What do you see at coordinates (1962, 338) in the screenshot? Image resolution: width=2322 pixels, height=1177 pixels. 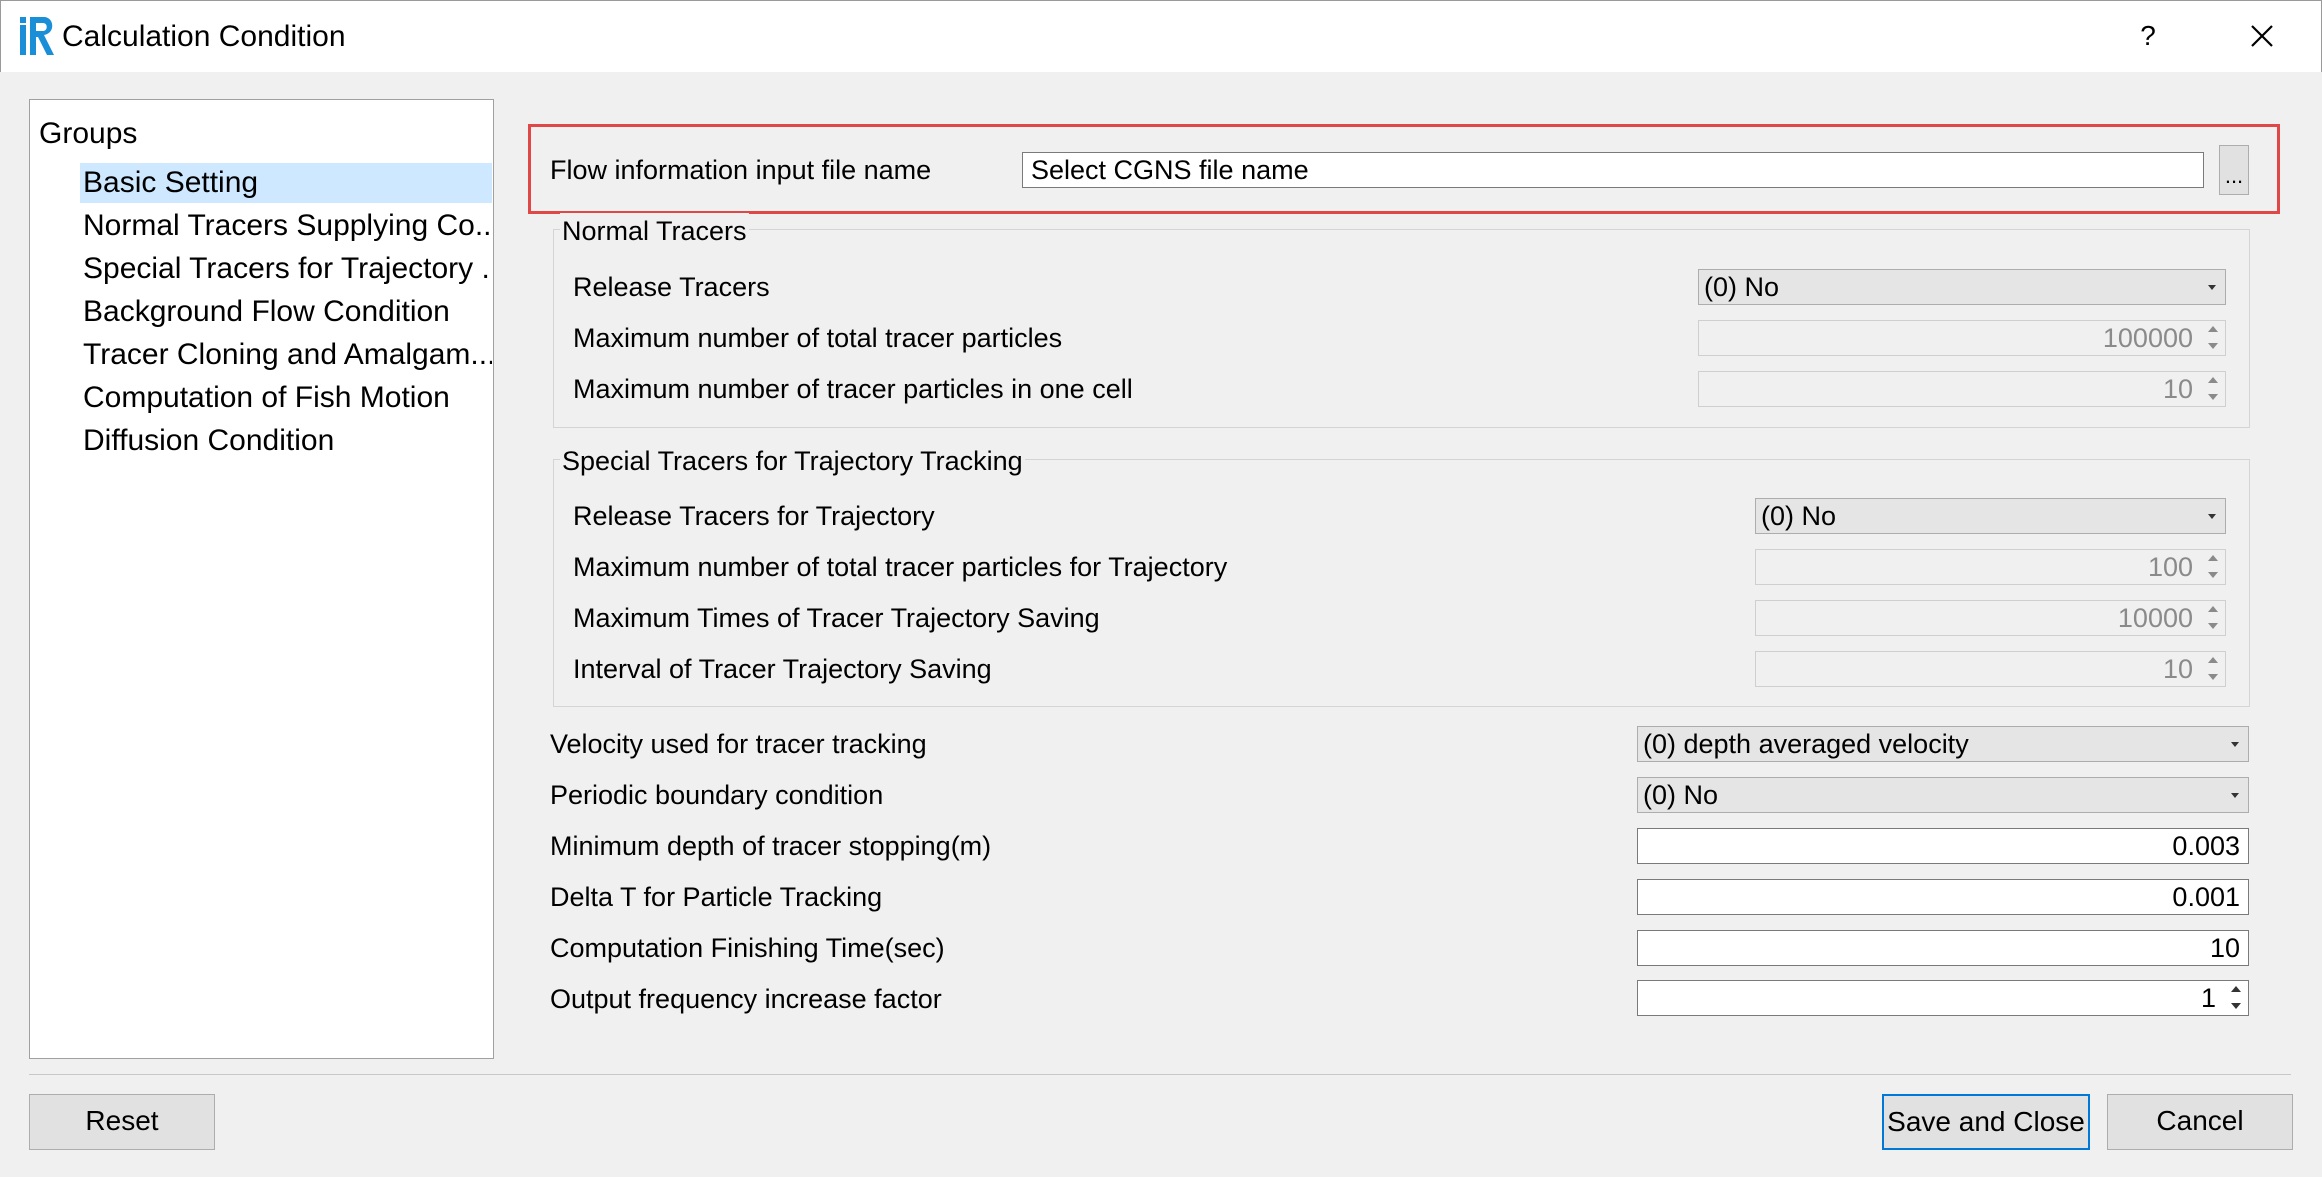 I see `max-total-particles-spinbox: 100000` at bounding box center [1962, 338].